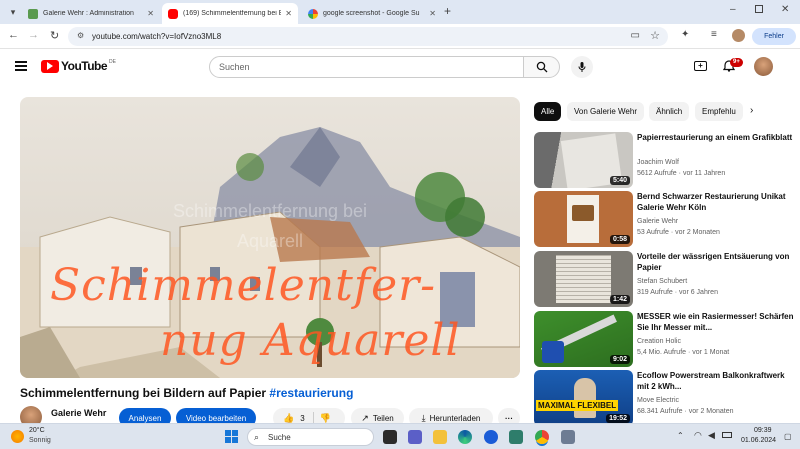  What do you see at coordinates (583, 398) in the screenshot?
I see `recommendation-thumbnail: MAXIMAL FLEXIBEL 19:52` at bounding box center [583, 398].